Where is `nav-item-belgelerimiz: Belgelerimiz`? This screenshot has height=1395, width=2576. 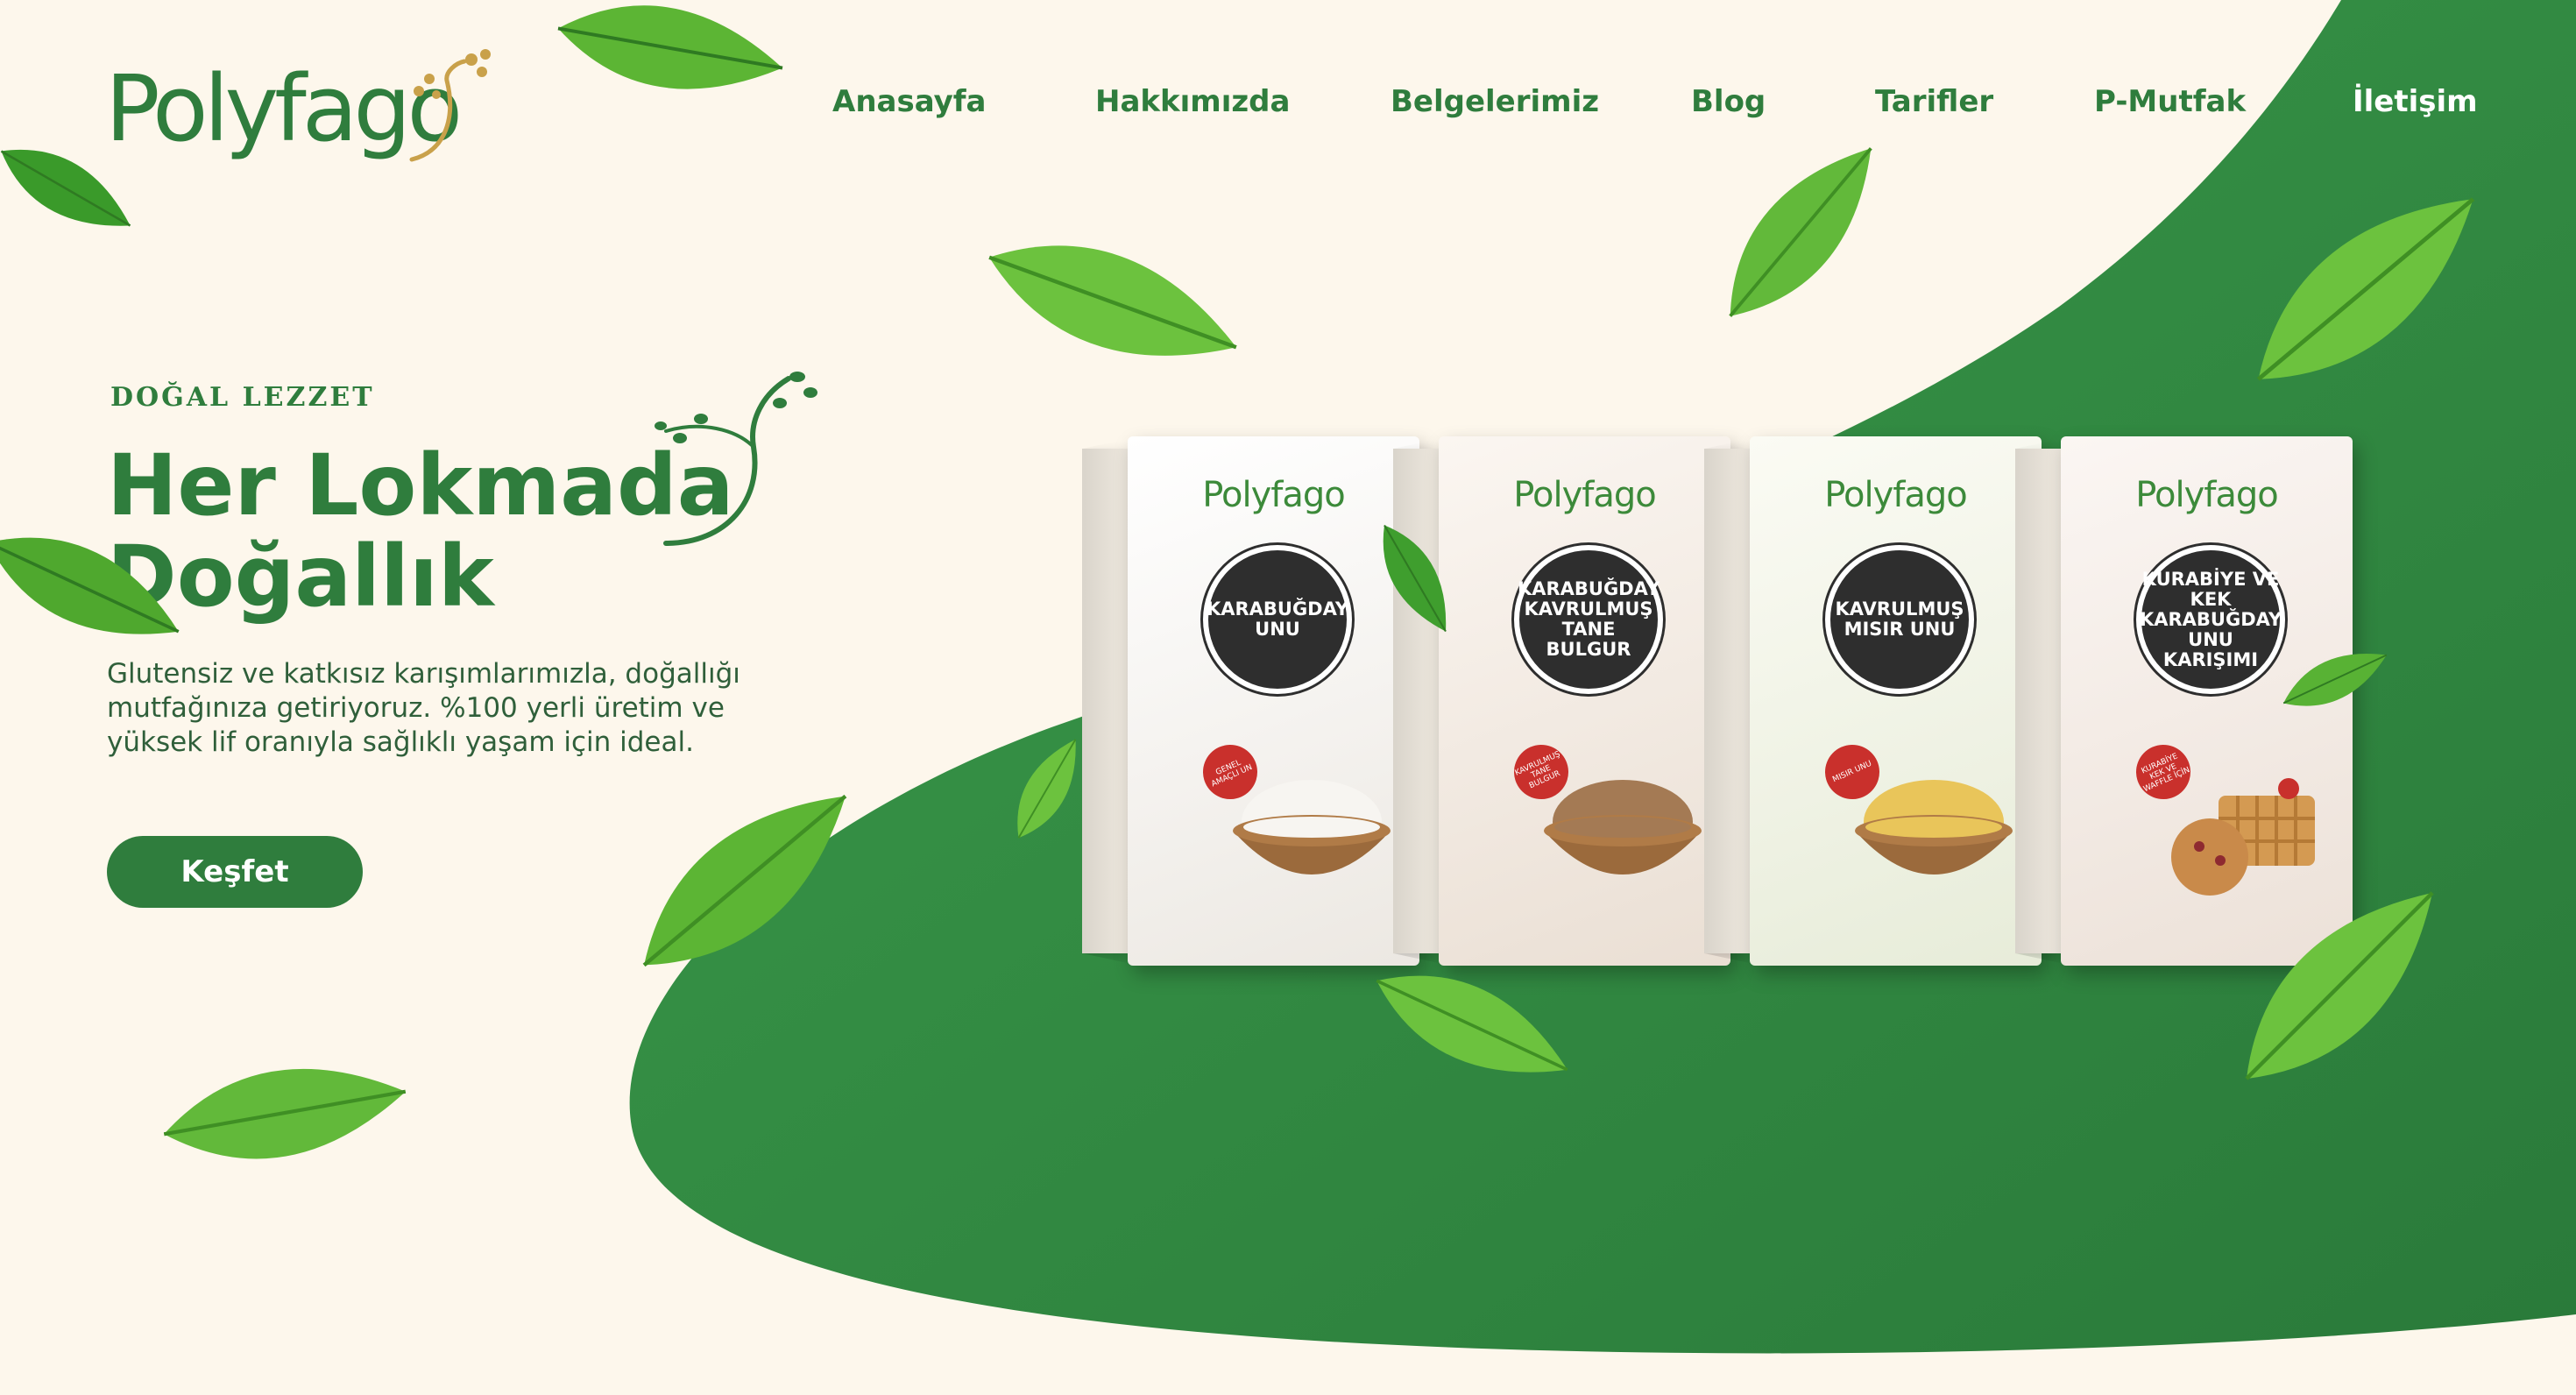 nav-item-belgelerimiz: Belgelerimiz is located at coordinates (1495, 101).